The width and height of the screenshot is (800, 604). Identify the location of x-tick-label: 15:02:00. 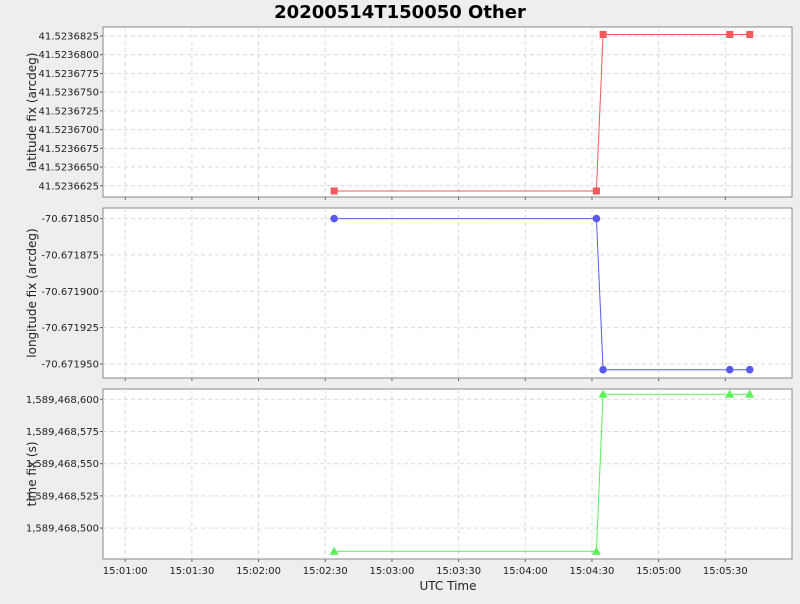
(258, 571).